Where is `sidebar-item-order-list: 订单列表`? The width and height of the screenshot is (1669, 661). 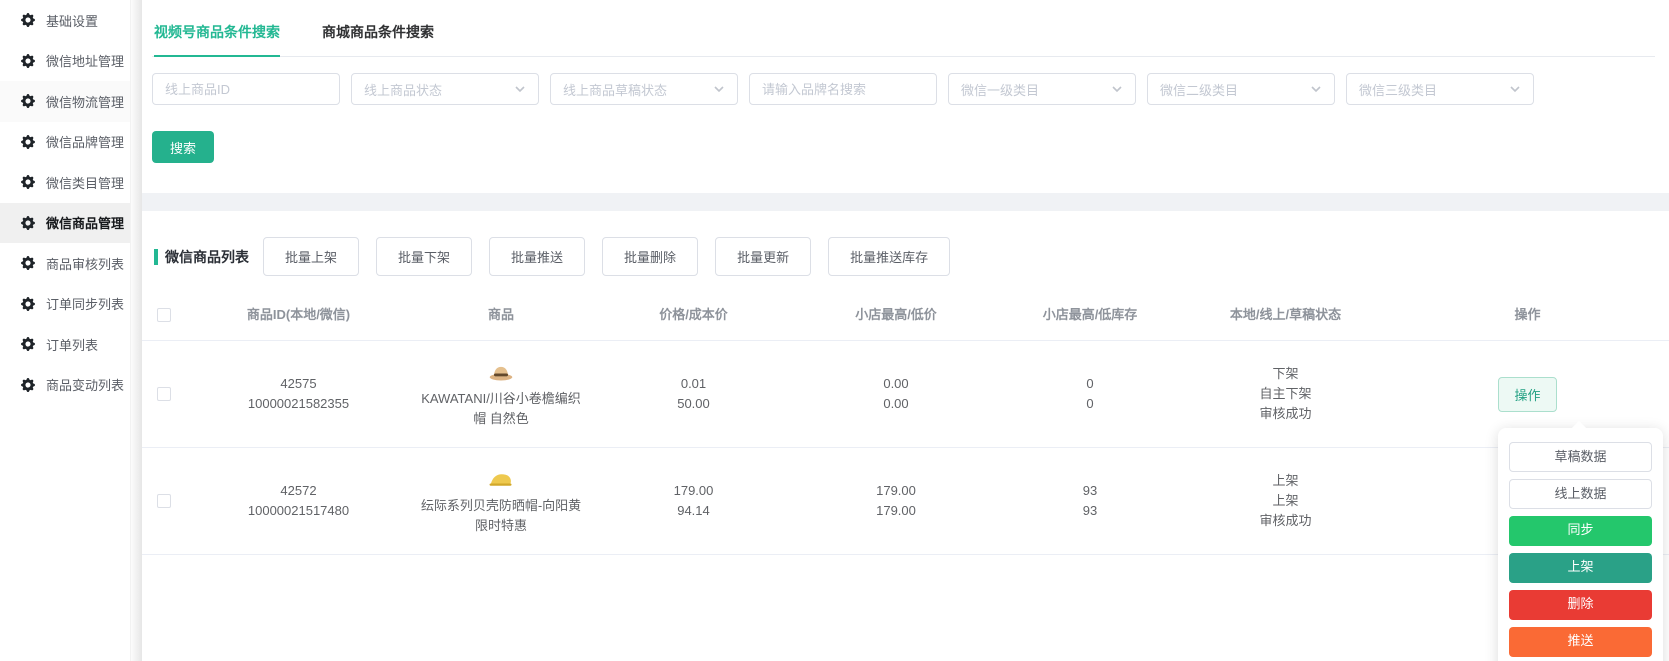
sidebar-item-order-list: 订单列表 is located at coordinates (65, 344).